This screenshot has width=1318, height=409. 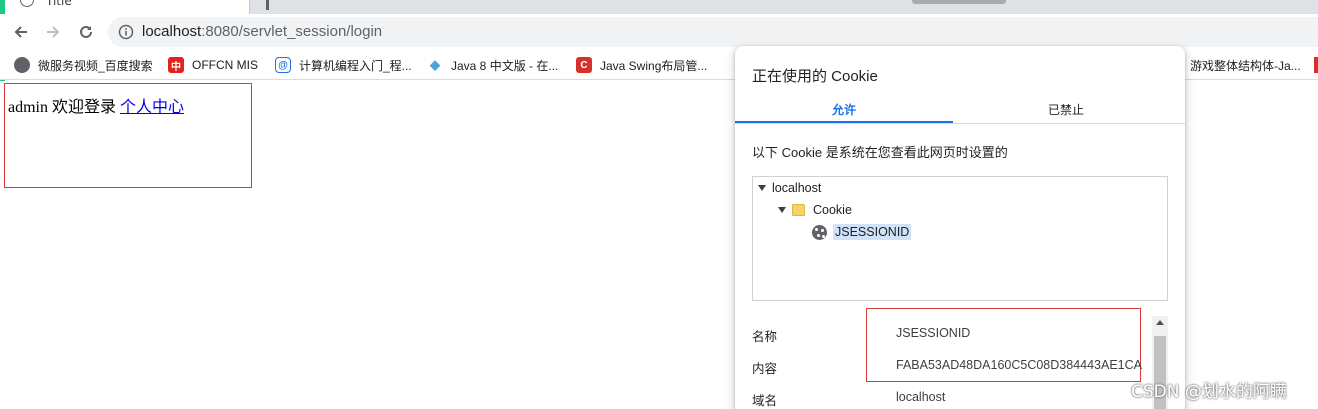 I want to click on runoob-icon: ◆, so click(x=435, y=65).